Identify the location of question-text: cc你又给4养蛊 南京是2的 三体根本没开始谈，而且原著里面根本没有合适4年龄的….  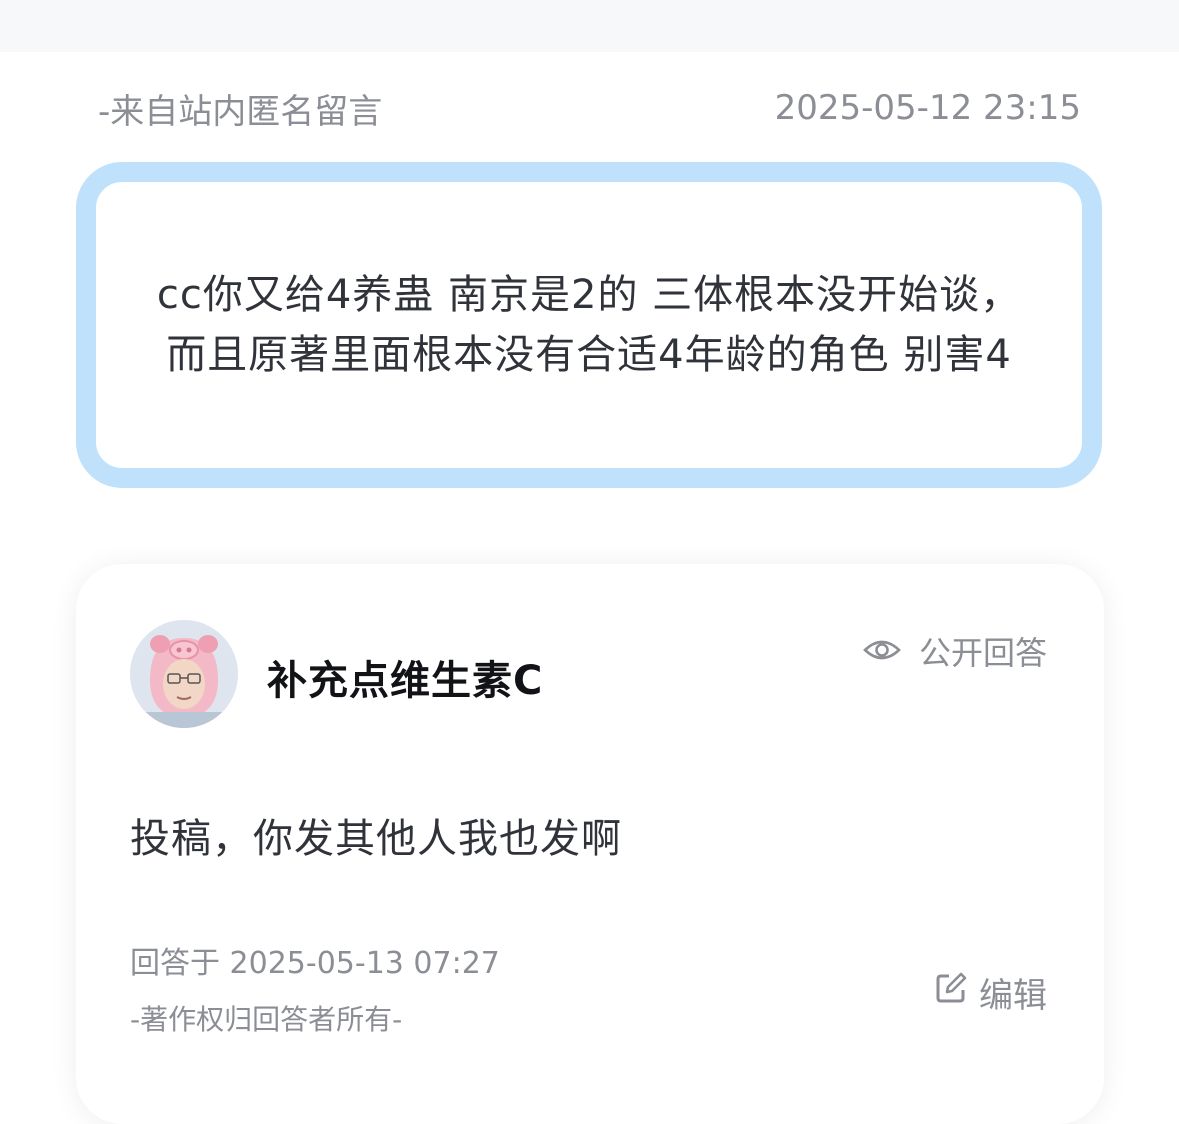
(589, 325).